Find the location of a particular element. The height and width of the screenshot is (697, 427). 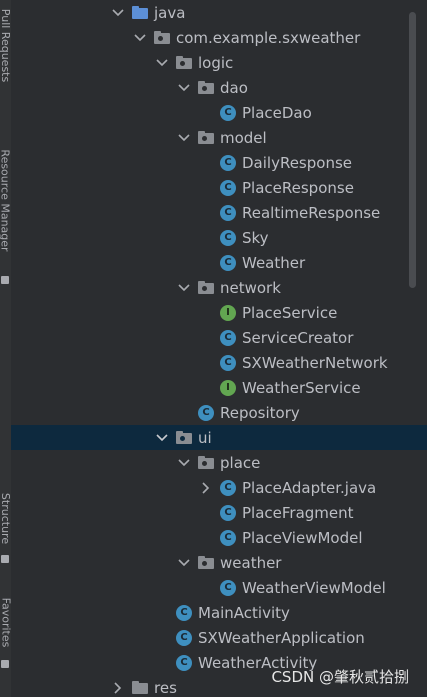

structure-tab: Structure is located at coordinates (6, 518).